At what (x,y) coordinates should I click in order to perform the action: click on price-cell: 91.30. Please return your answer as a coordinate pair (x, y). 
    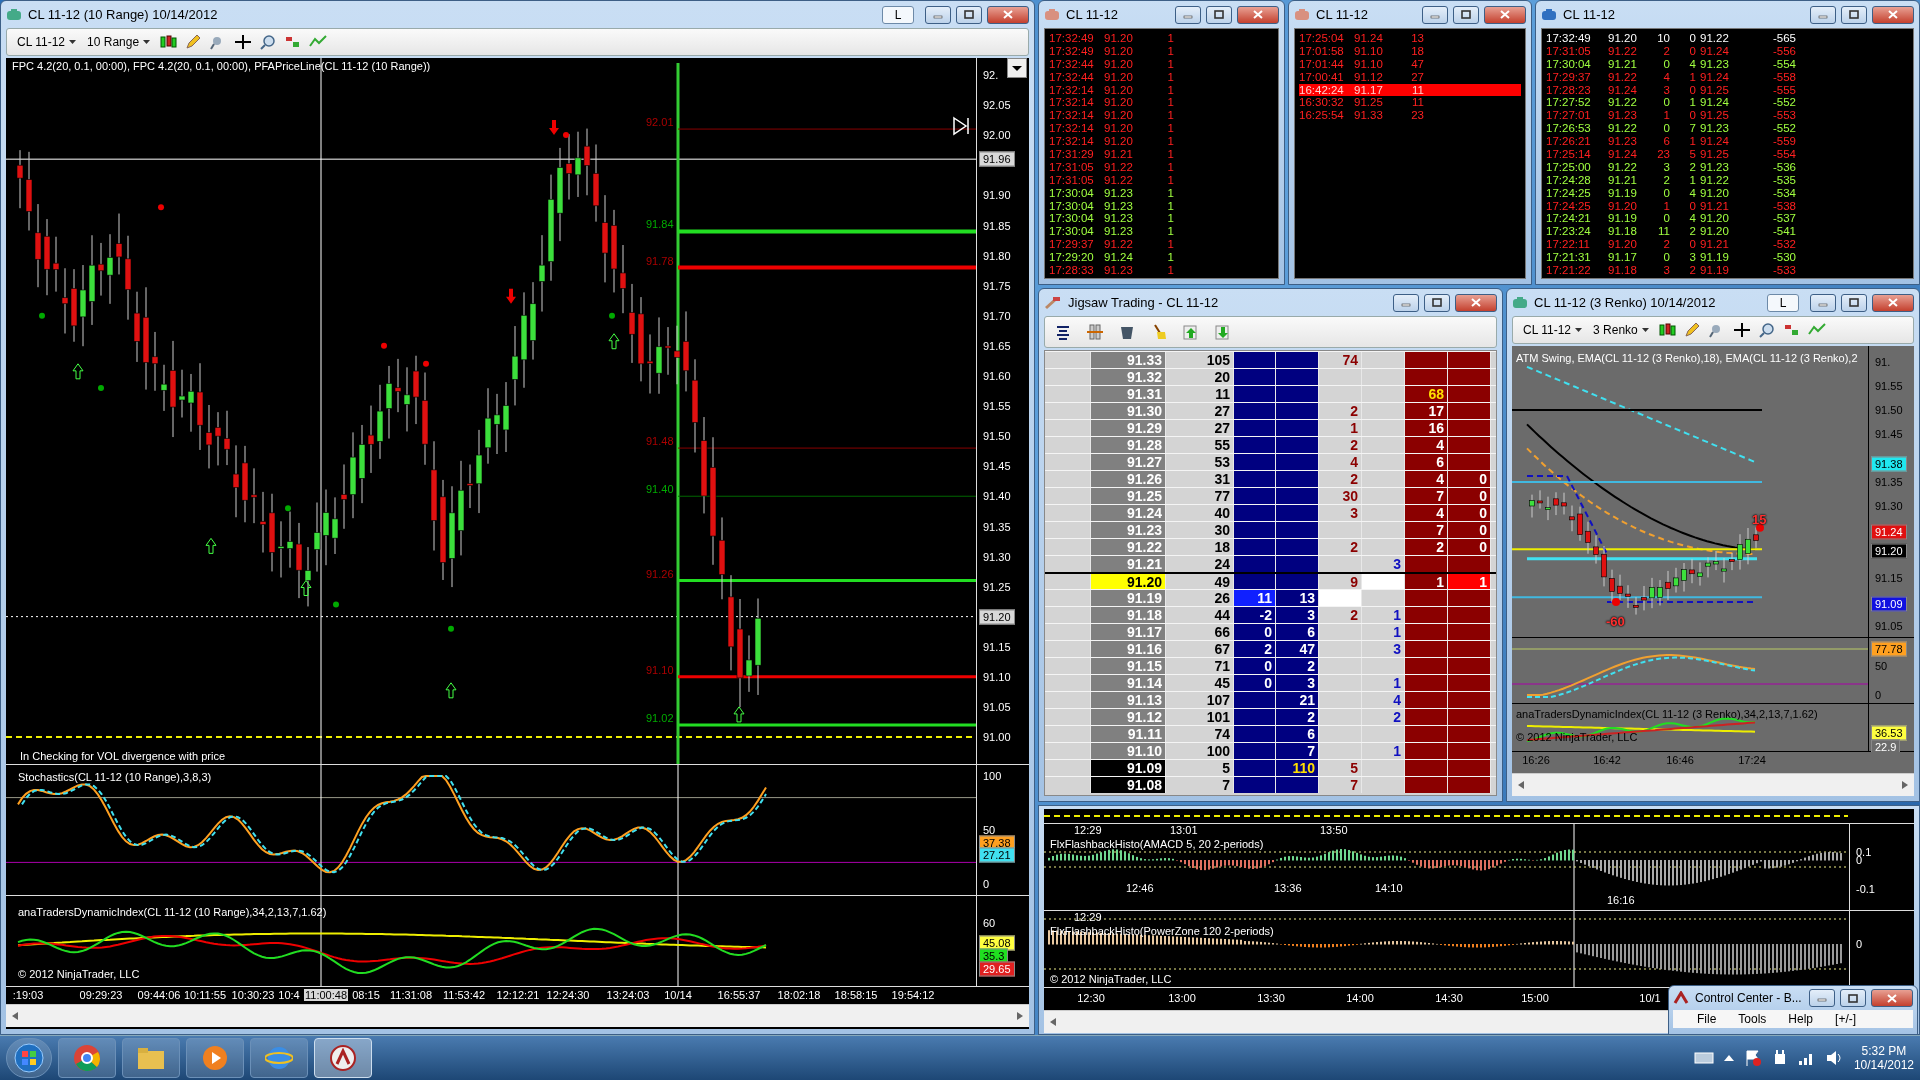
    Looking at the image, I should click on (1128, 411).